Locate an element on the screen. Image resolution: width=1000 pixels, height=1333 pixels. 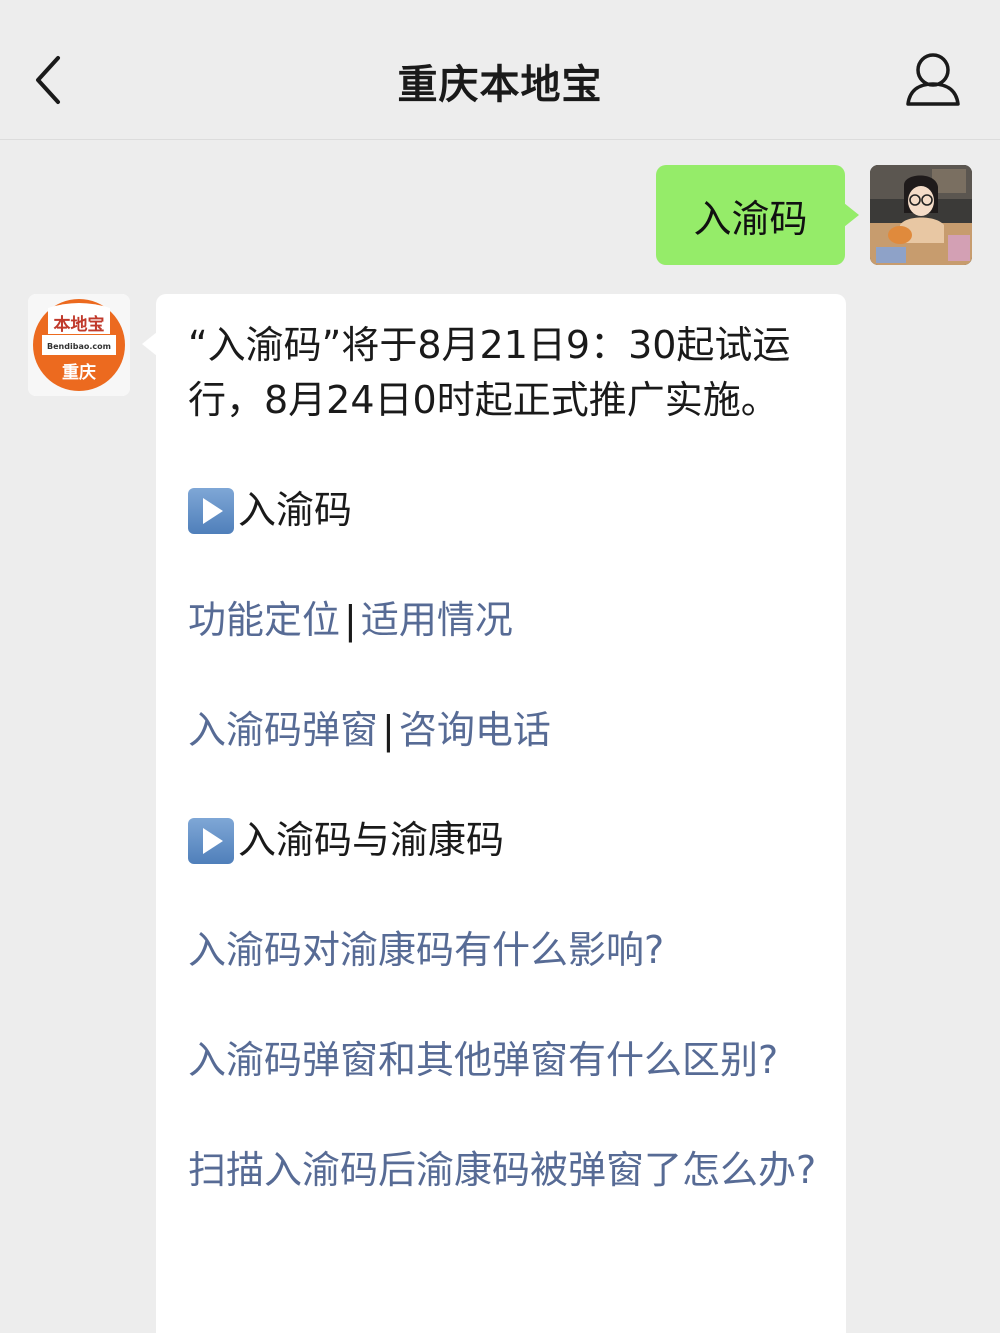
person-icon is located at coordinates (933, 79).